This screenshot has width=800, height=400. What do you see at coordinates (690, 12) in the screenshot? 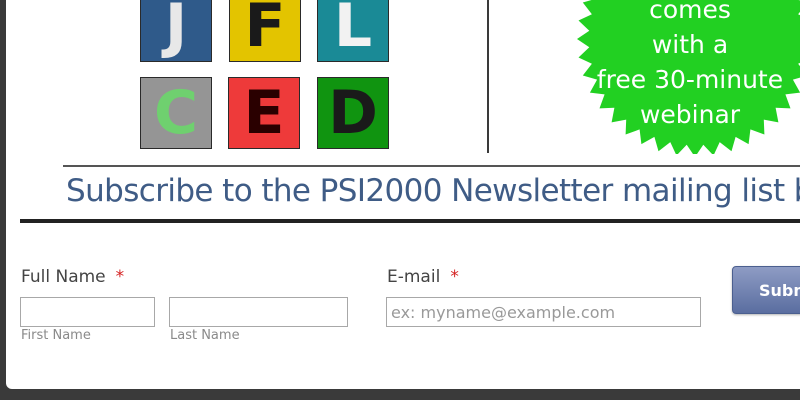
I see `badge-line-1: comes` at bounding box center [690, 12].